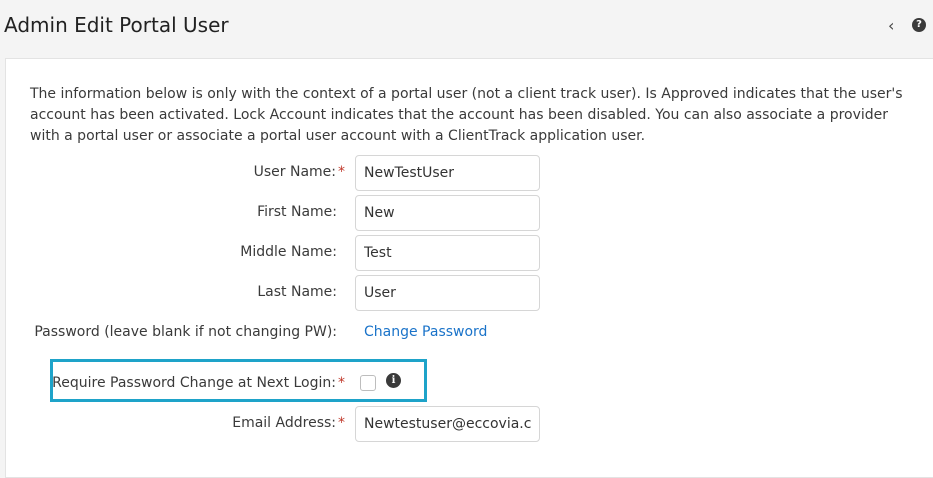  What do you see at coordinates (447, 293) in the screenshot?
I see `last-name-input` at bounding box center [447, 293].